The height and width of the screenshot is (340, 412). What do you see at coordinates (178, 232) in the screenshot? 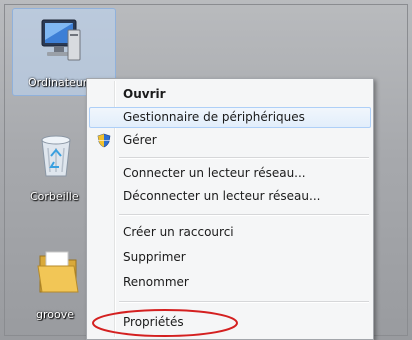
I see `menu-item-label: Créer un raccourci` at bounding box center [178, 232].